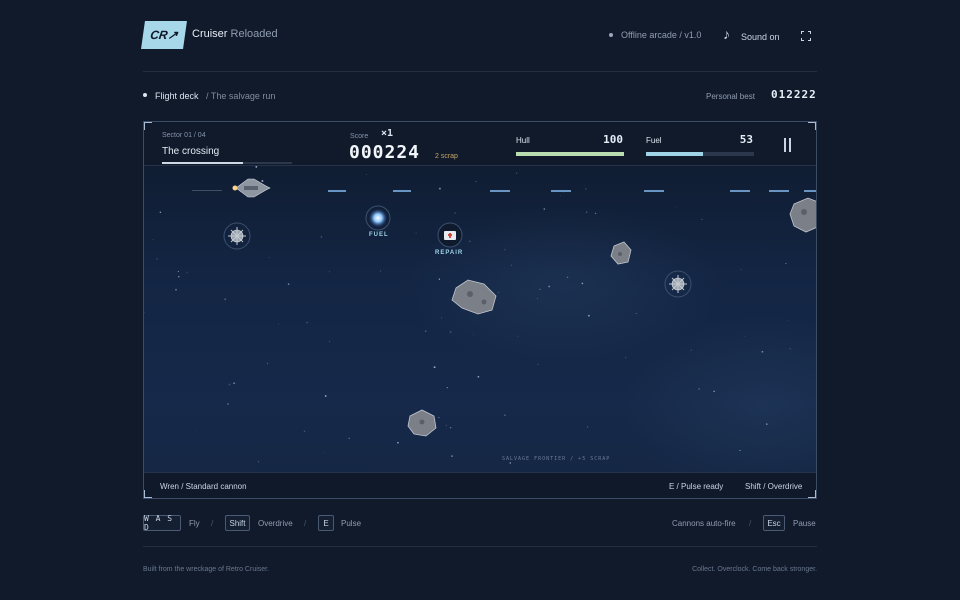 The image size is (960, 600). What do you see at coordinates (774, 486) in the screenshot?
I see `overdrive-status: Shift / Overdrive` at bounding box center [774, 486].